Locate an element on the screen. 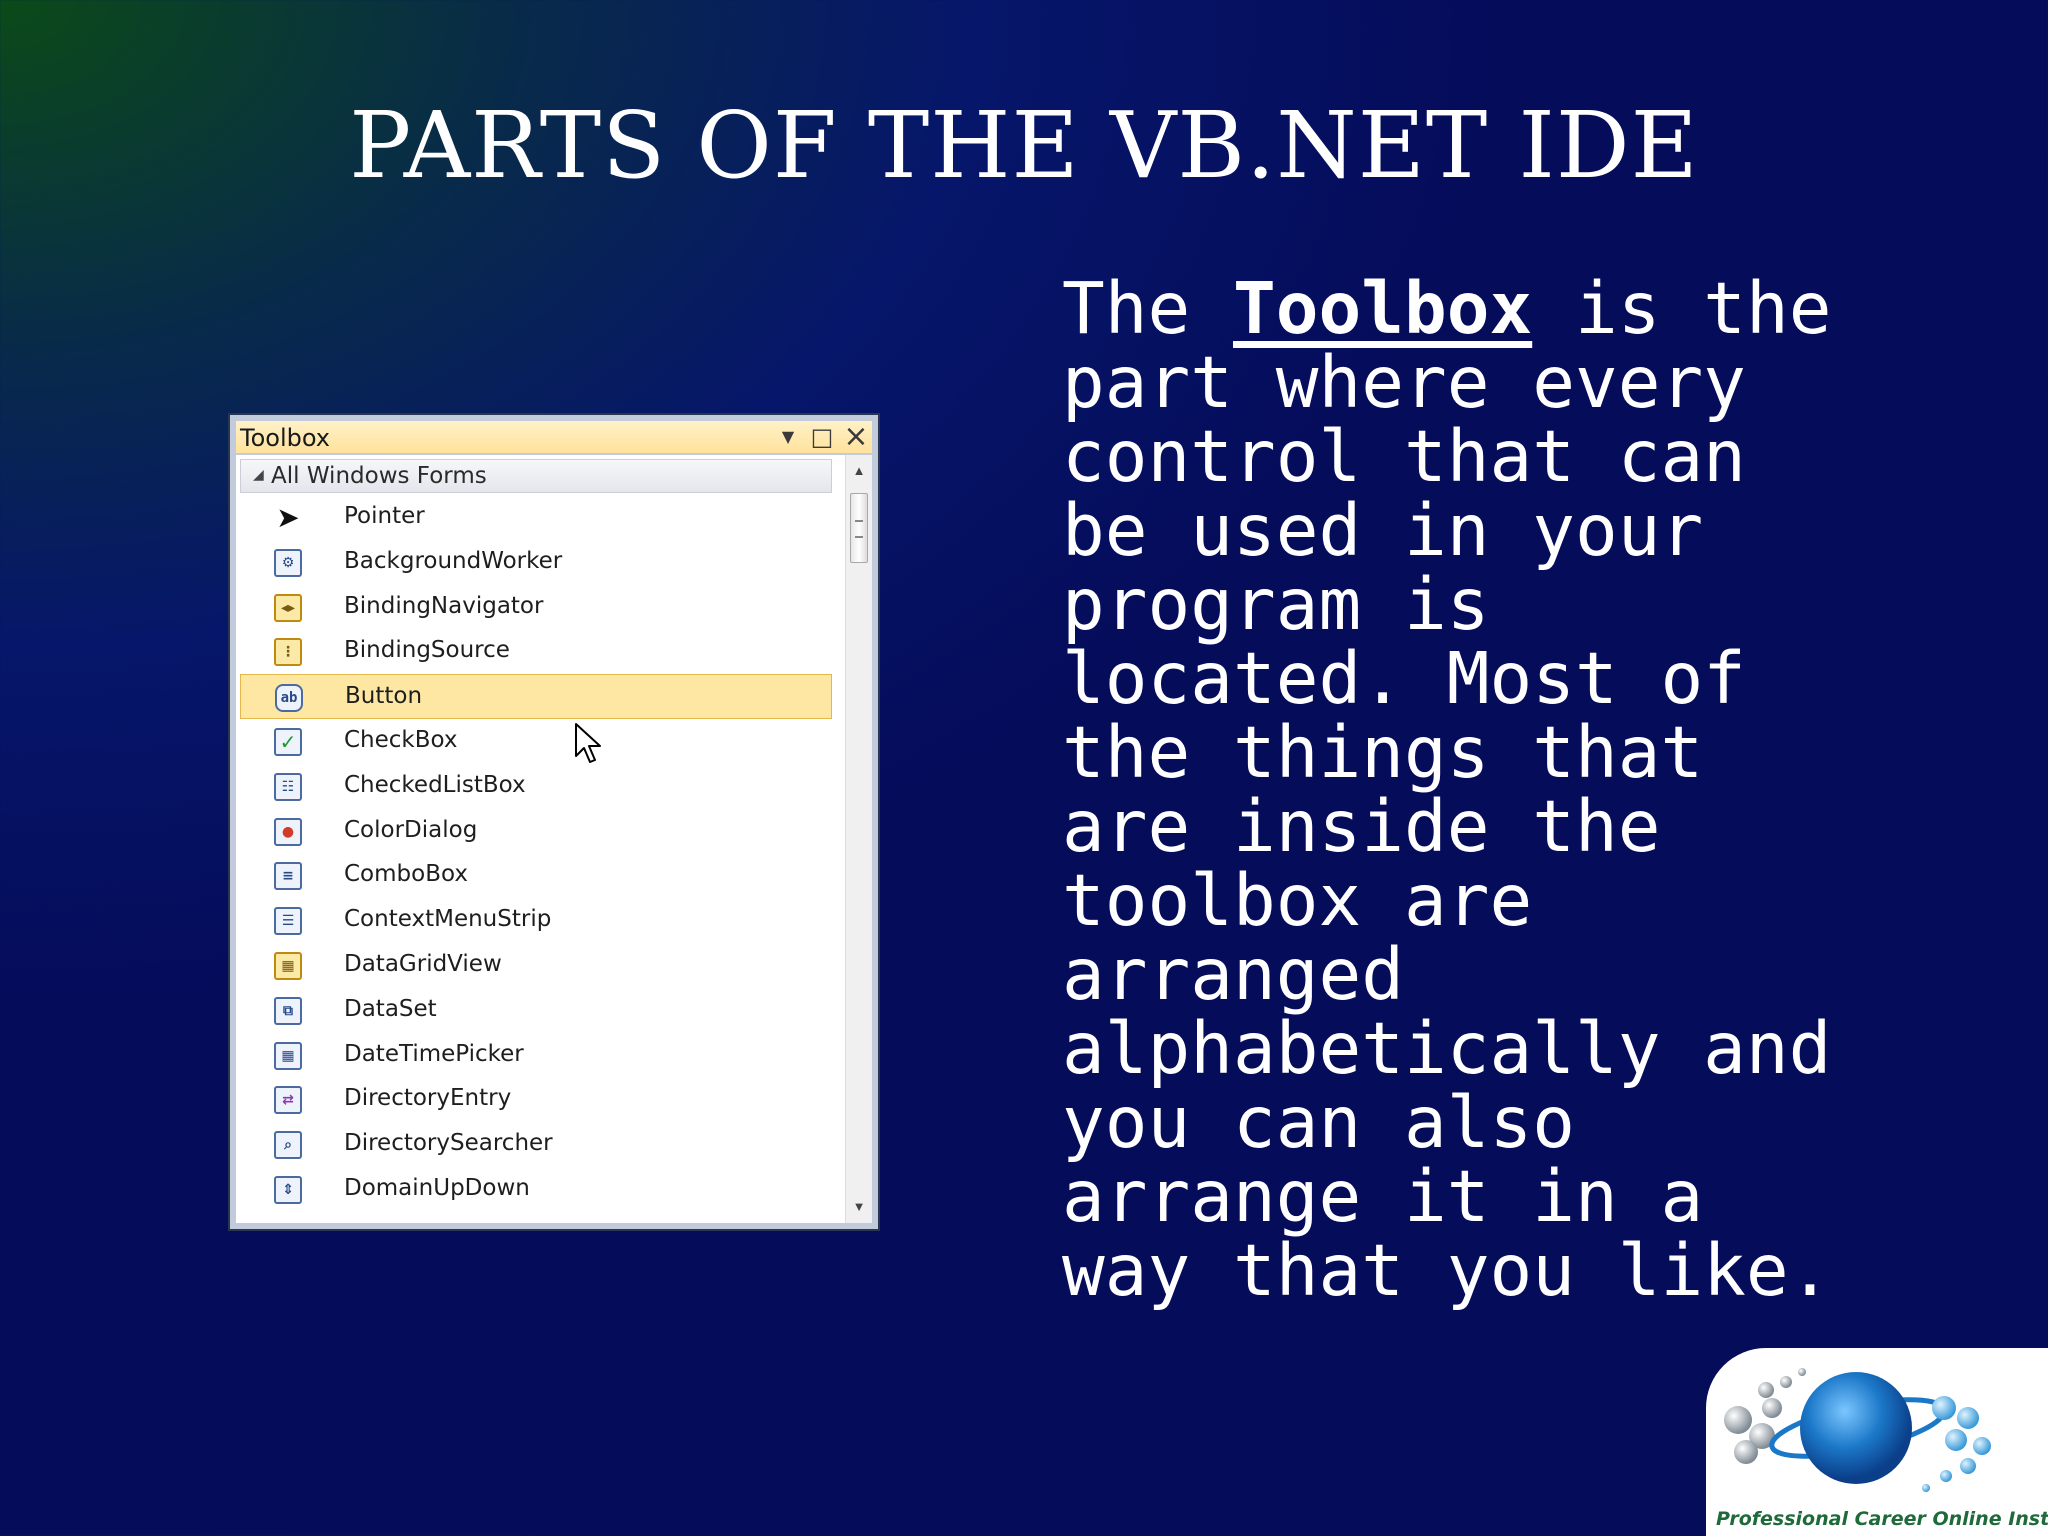  checkbox-icon: ✓ is located at coordinates (288, 741).